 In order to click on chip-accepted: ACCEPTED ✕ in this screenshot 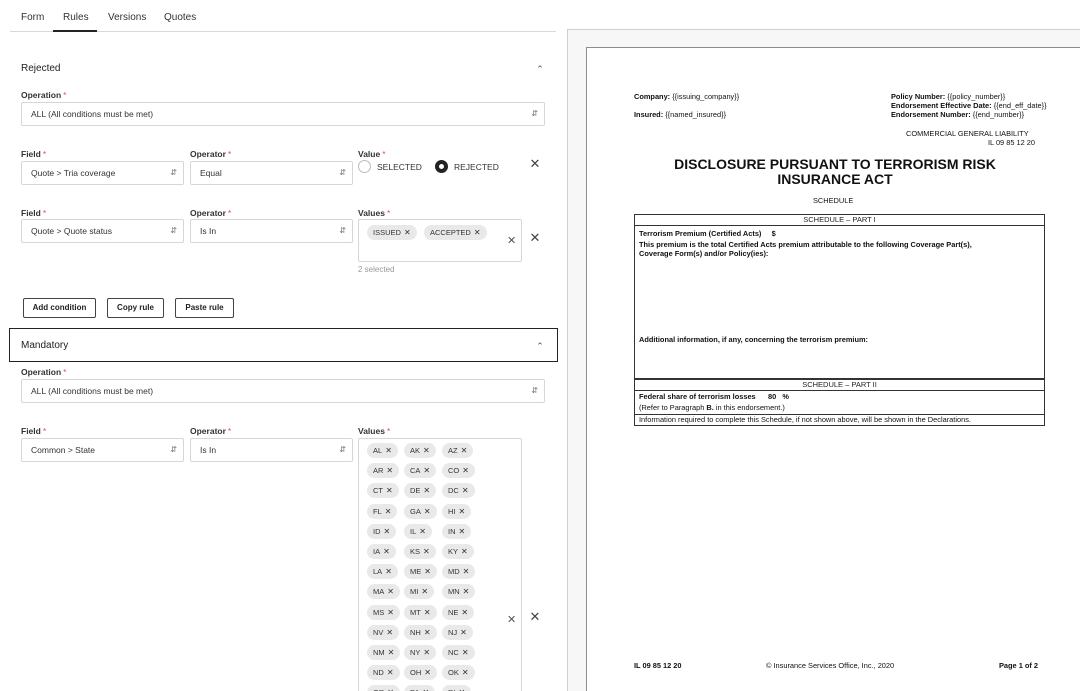, I will do `click(455, 232)`.